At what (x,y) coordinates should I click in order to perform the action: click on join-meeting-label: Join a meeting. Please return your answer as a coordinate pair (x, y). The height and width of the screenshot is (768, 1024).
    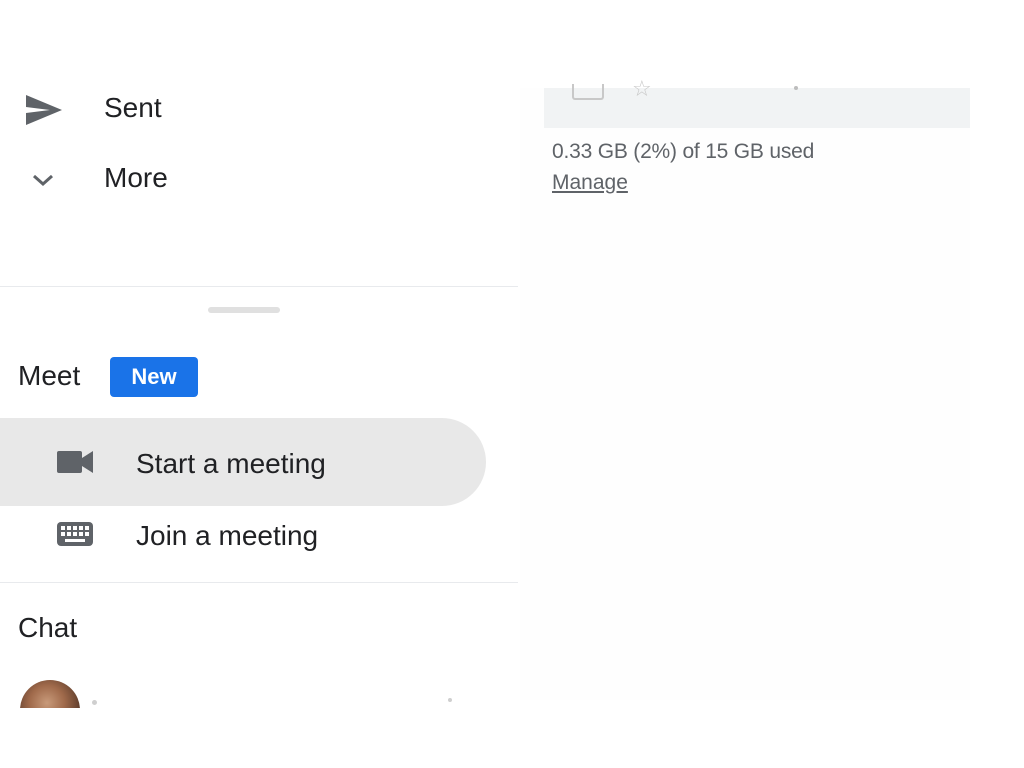
    Looking at the image, I should click on (227, 535).